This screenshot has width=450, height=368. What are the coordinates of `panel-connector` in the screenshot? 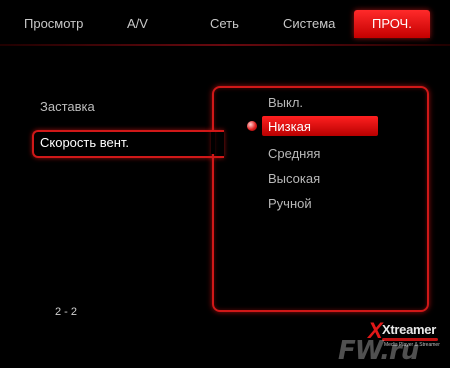 It's located at (213, 143).